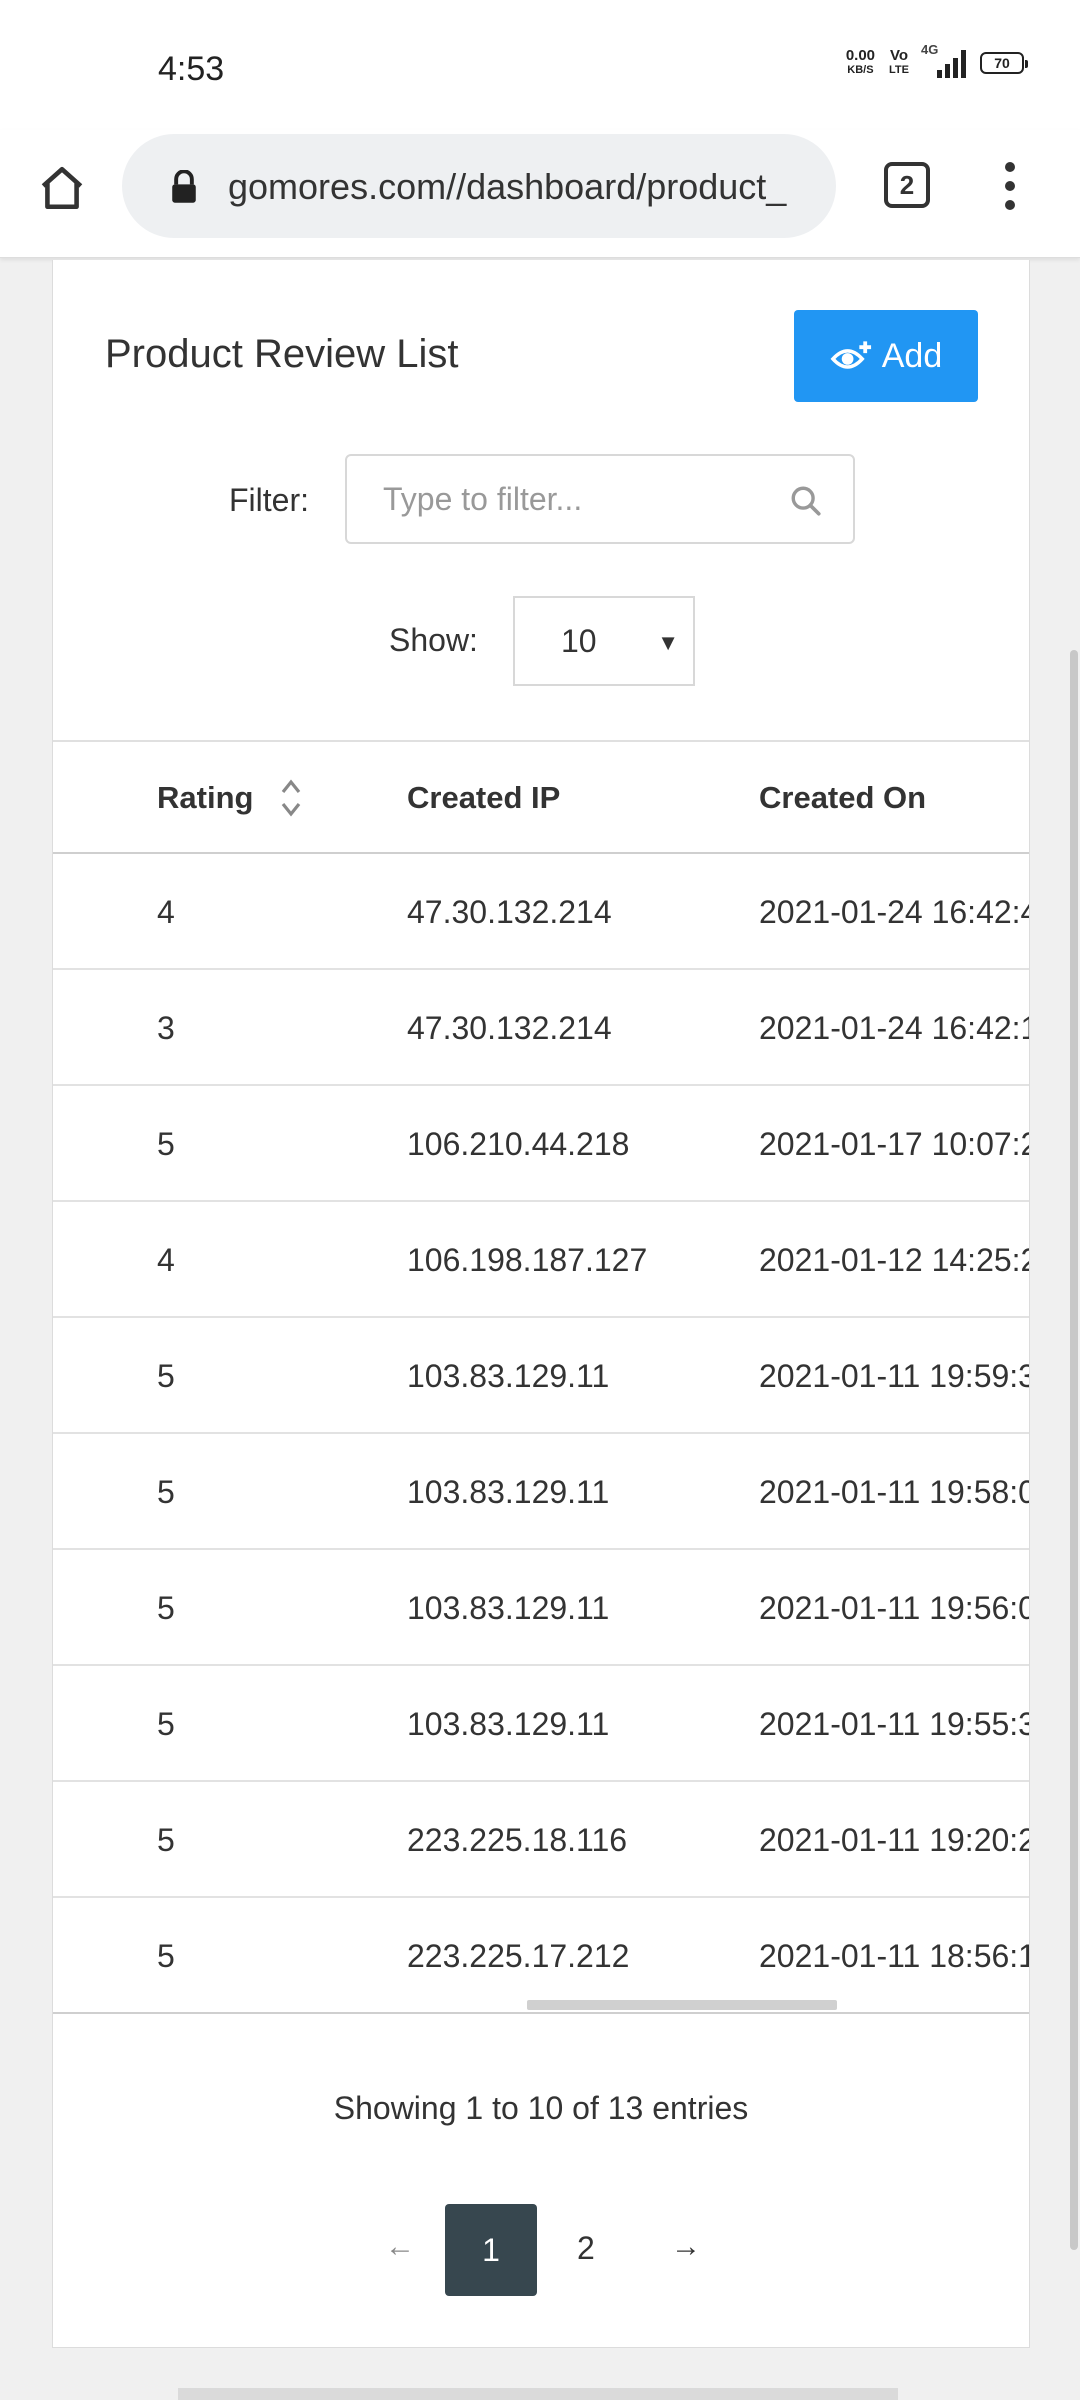  What do you see at coordinates (1004, 63) in the screenshot?
I see `battery-icon: 70` at bounding box center [1004, 63].